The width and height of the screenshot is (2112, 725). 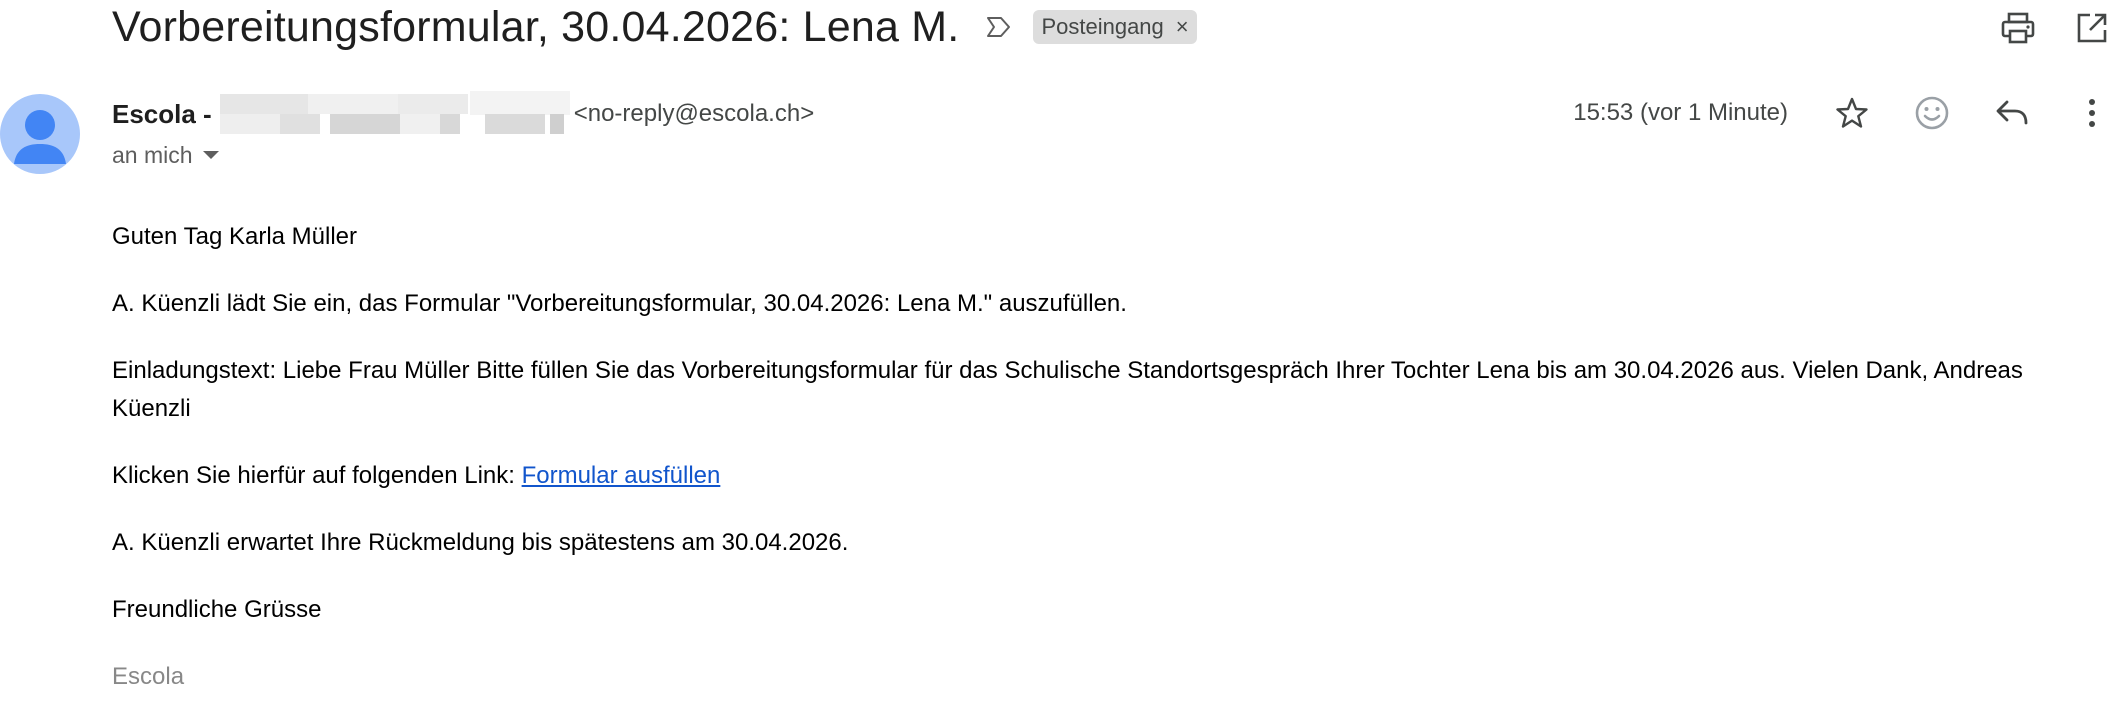 I want to click on chevron-down-icon, so click(x=210, y=155).